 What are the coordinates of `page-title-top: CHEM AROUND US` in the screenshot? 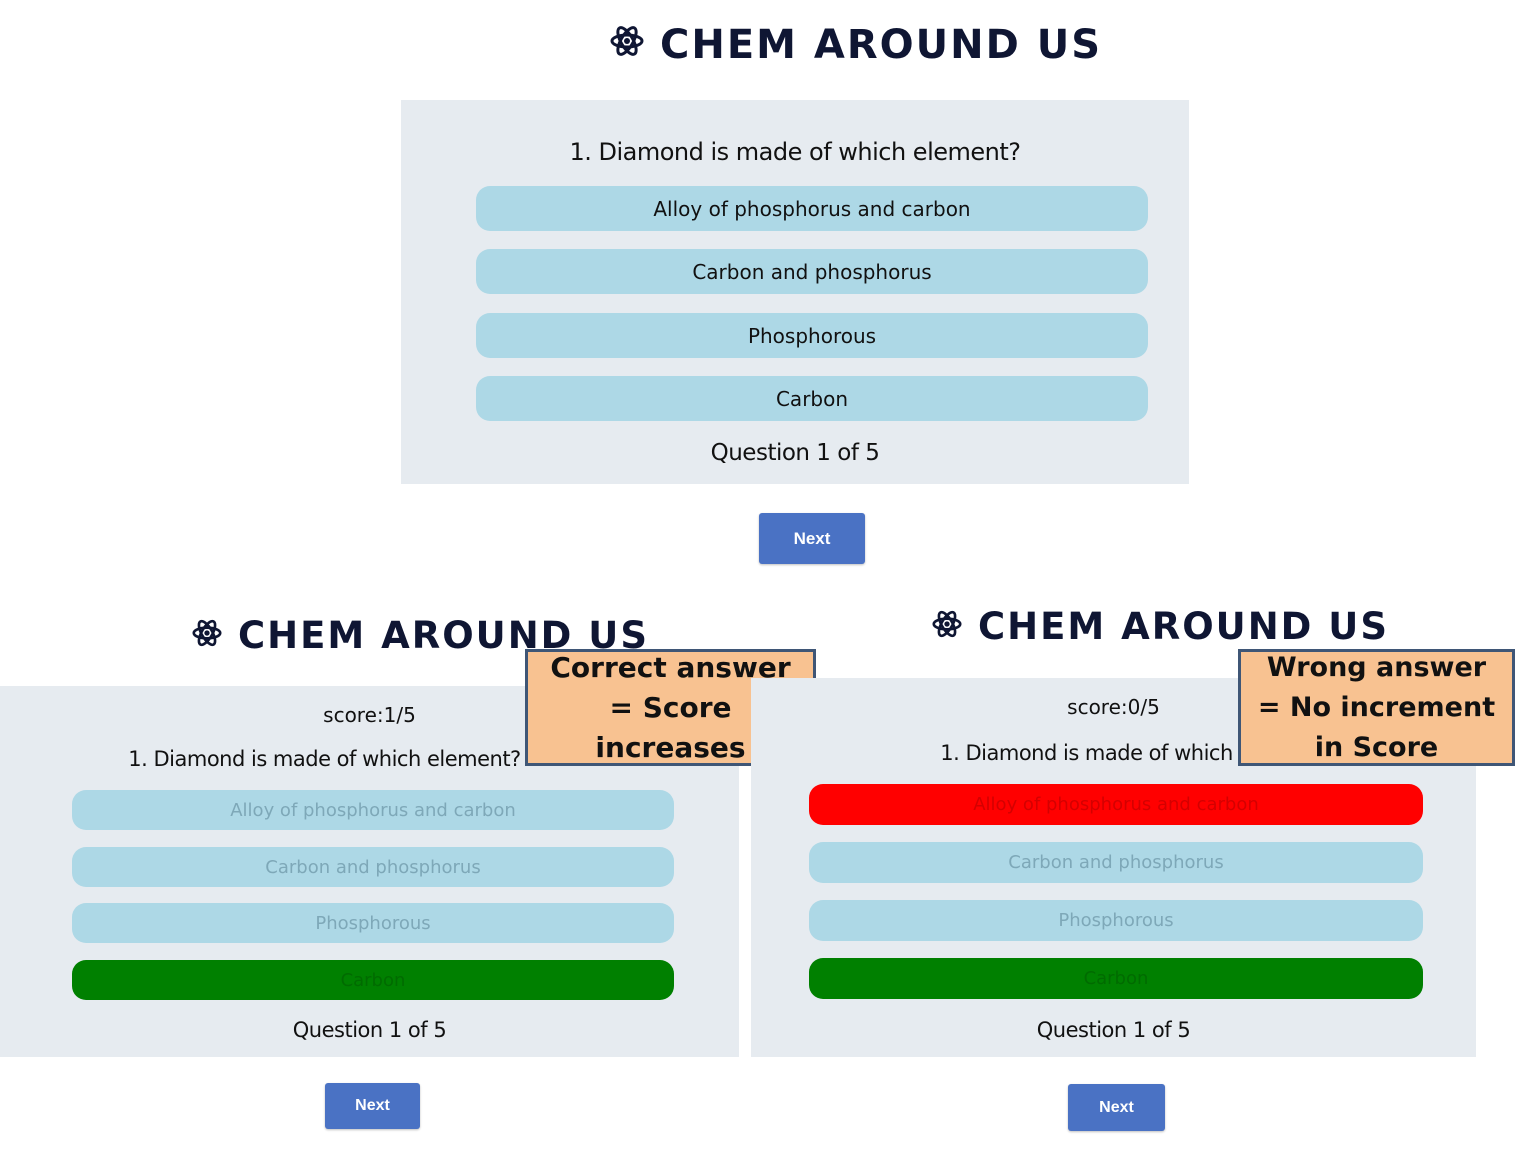 It's located at (856, 45).